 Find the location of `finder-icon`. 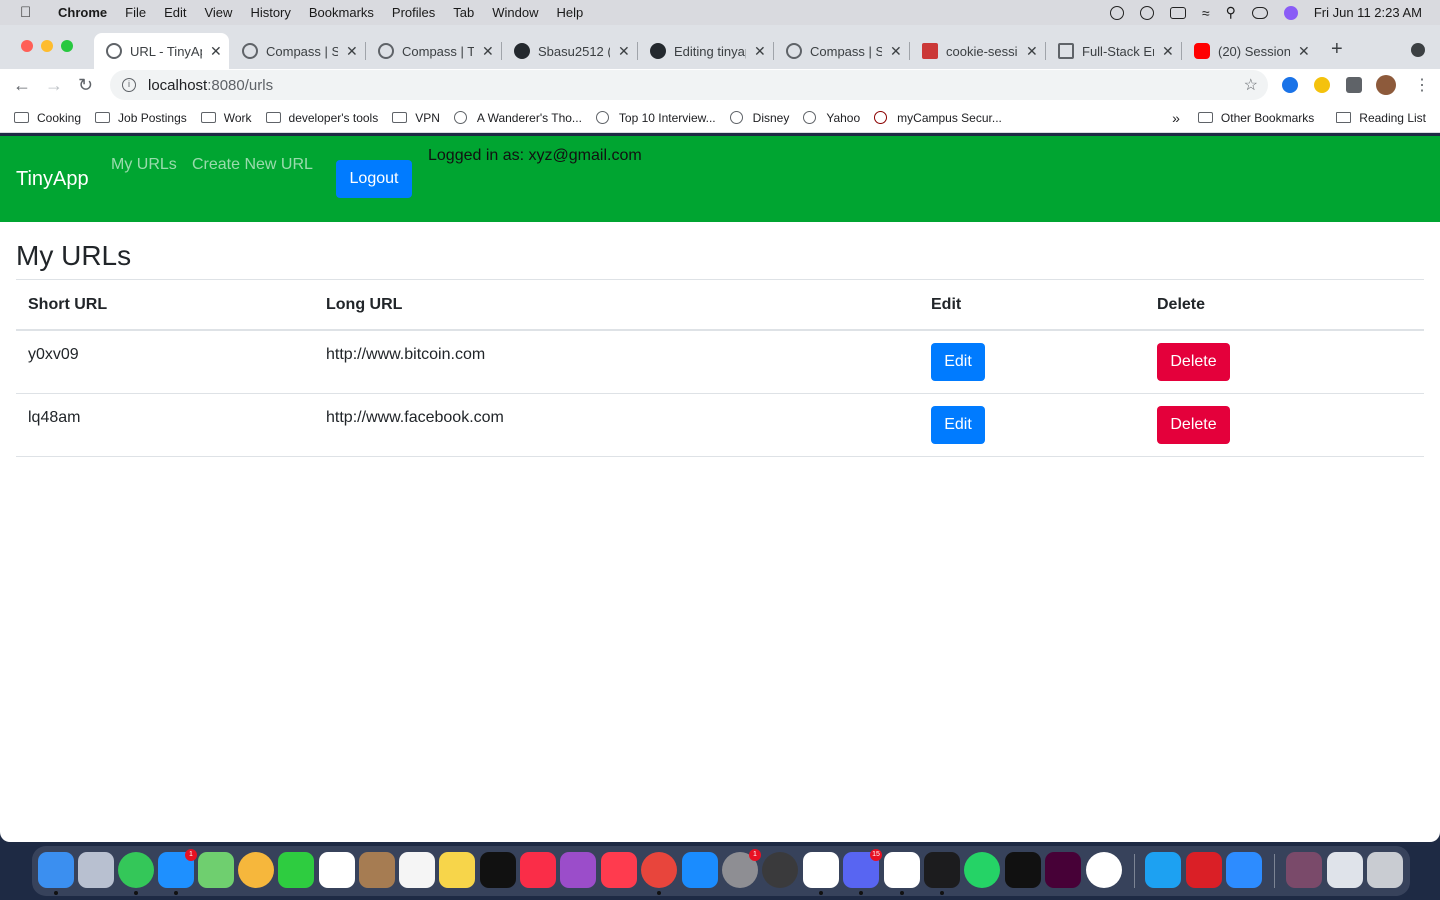

finder-icon is located at coordinates (56, 870).